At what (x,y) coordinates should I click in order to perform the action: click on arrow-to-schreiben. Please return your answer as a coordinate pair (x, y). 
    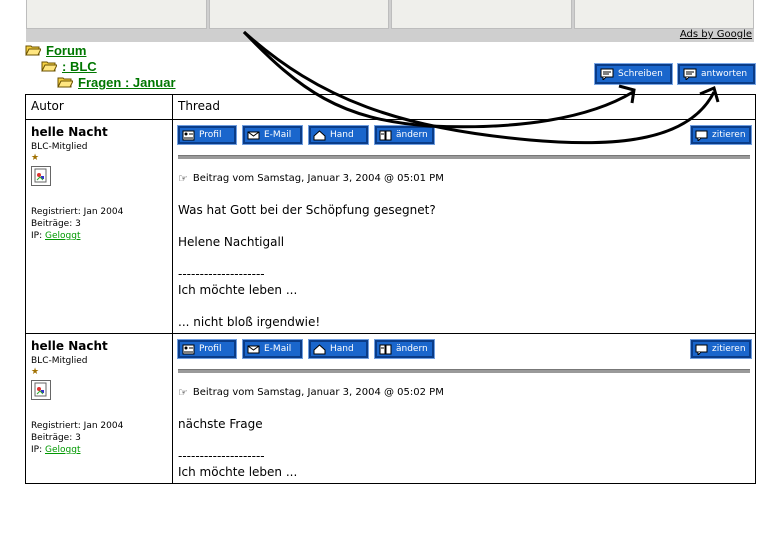
    Looking at the image, I should click on (438, 79).